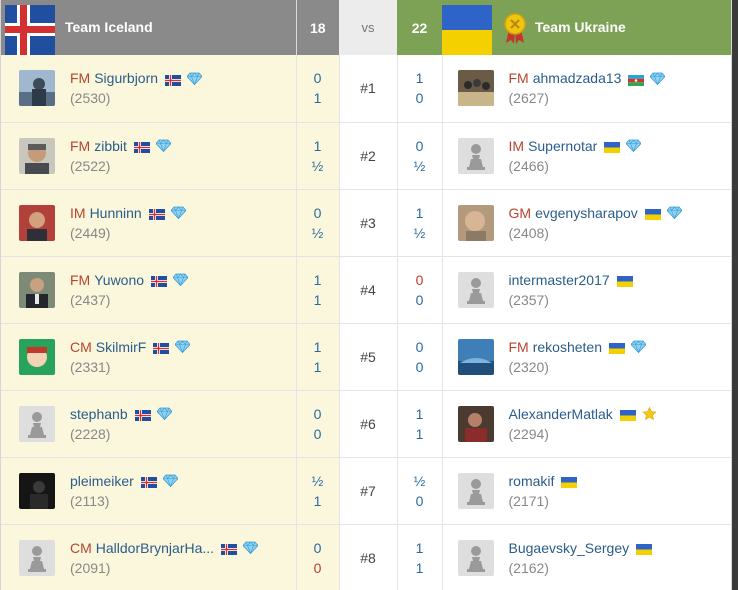 Image resolution: width=738 pixels, height=590 pixels. I want to click on right-player-username: rekosheten, so click(567, 347).